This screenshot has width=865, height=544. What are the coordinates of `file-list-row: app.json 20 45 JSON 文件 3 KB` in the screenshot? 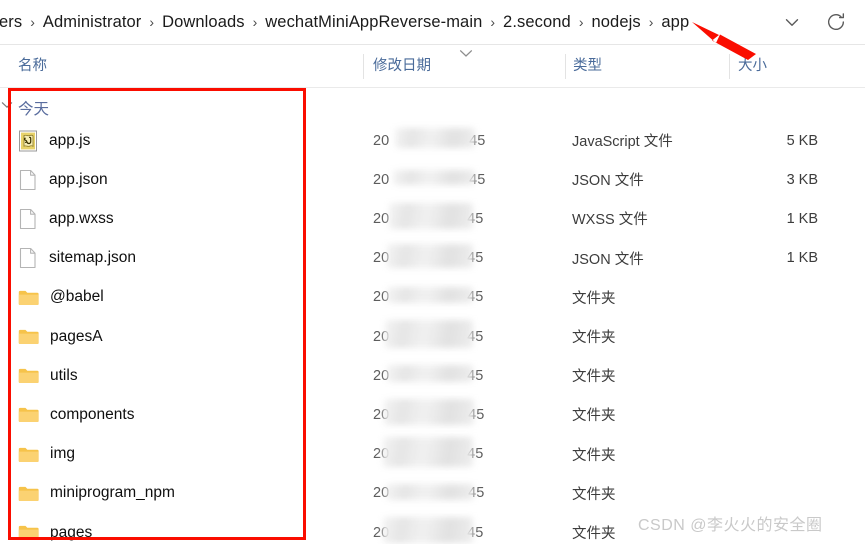 It's located at (432, 179).